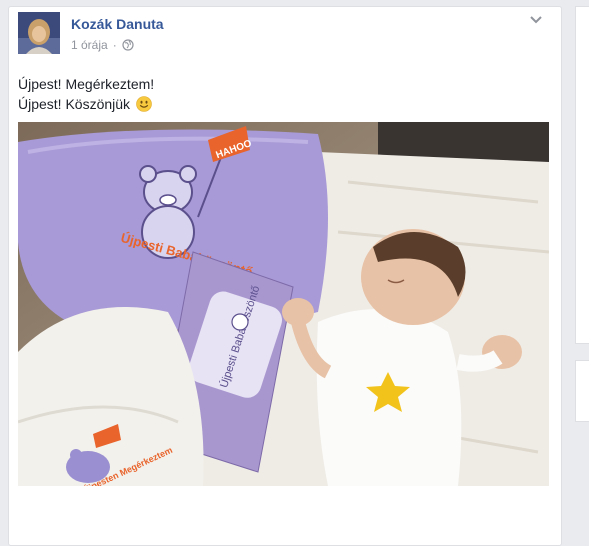 The image size is (589, 546). I want to click on post-text-line-2-text: Újpest! Köszönjük, so click(74, 104).